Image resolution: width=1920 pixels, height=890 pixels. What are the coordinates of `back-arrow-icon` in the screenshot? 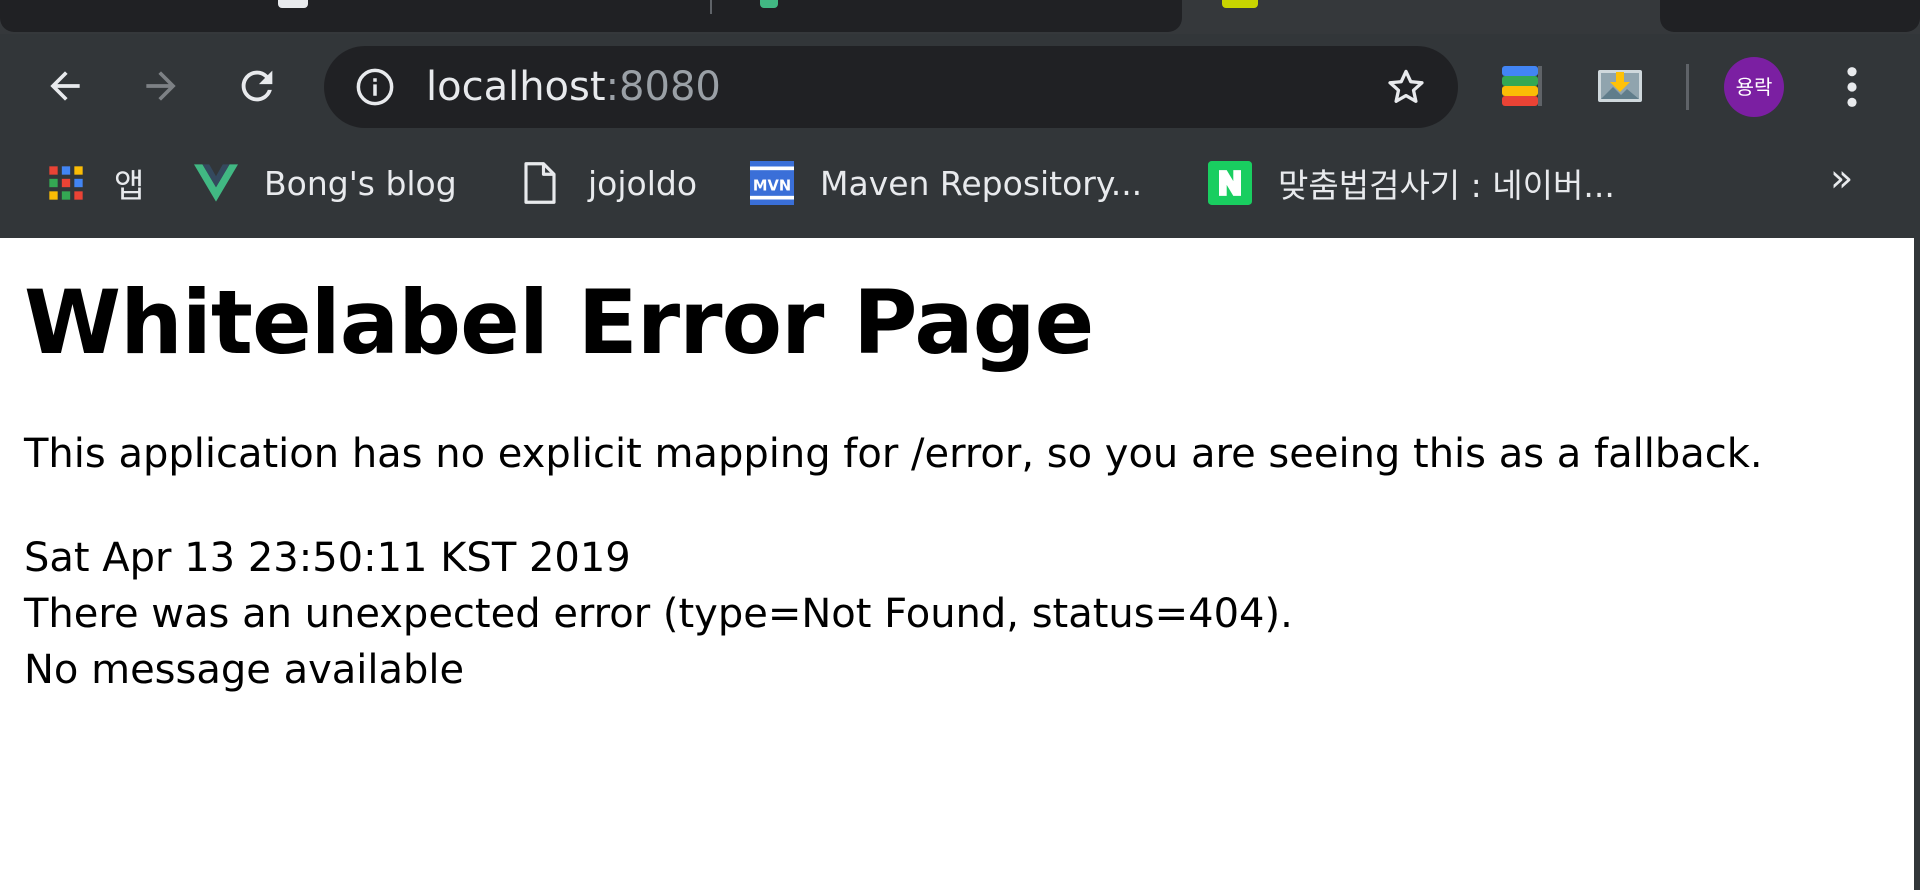 It's located at (65, 86).